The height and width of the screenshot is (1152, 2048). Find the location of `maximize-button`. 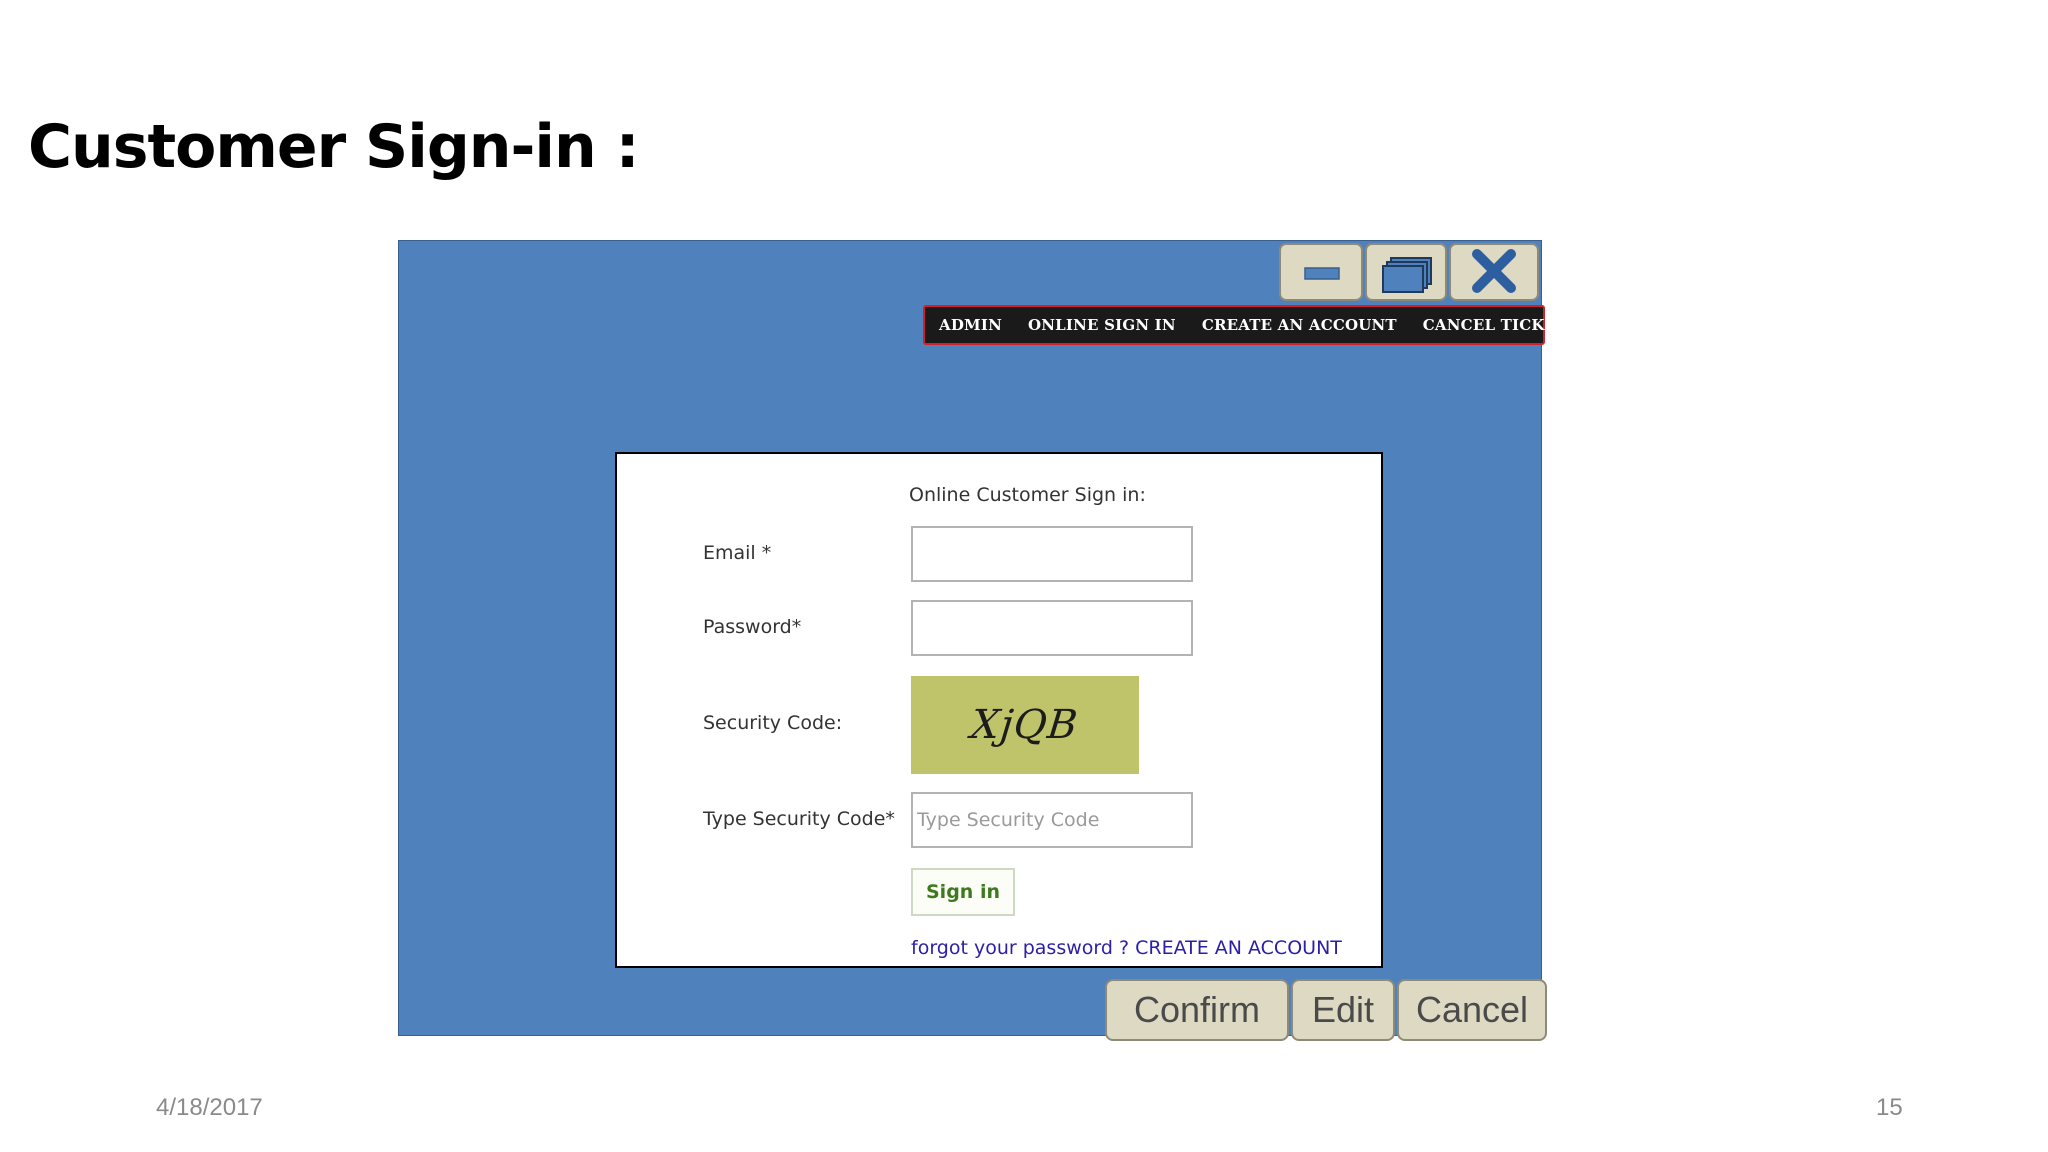

maximize-button is located at coordinates (1406, 272).